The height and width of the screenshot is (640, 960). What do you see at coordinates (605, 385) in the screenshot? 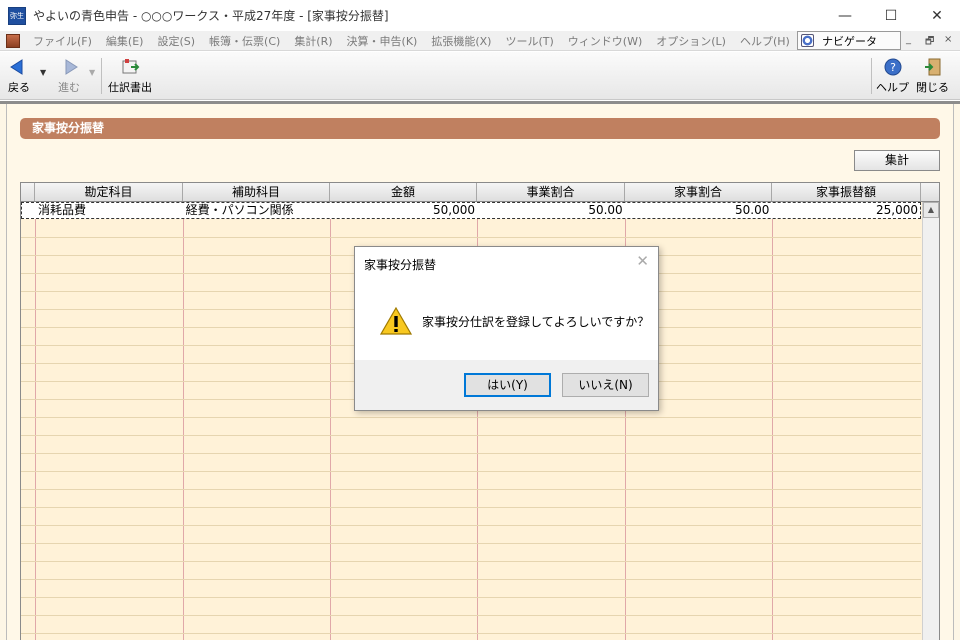
I see `no-button: いいえ(N)` at bounding box center [605, 385].